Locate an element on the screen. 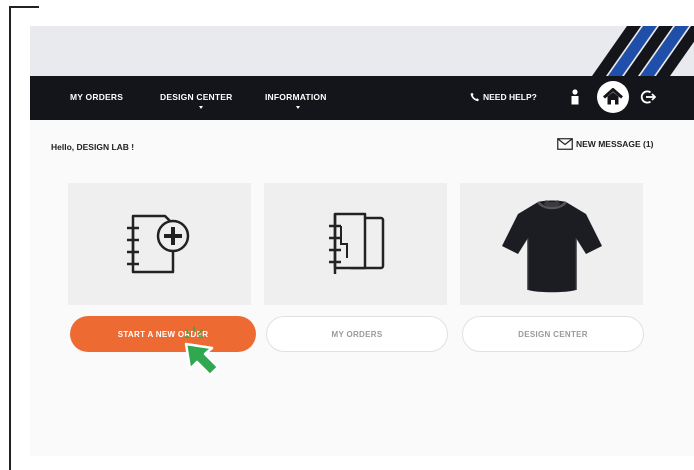 Image resolution: width=694 pixels, height=470 pixels. need-help-link: NEED HELP? is located at coordinates (503, 97).